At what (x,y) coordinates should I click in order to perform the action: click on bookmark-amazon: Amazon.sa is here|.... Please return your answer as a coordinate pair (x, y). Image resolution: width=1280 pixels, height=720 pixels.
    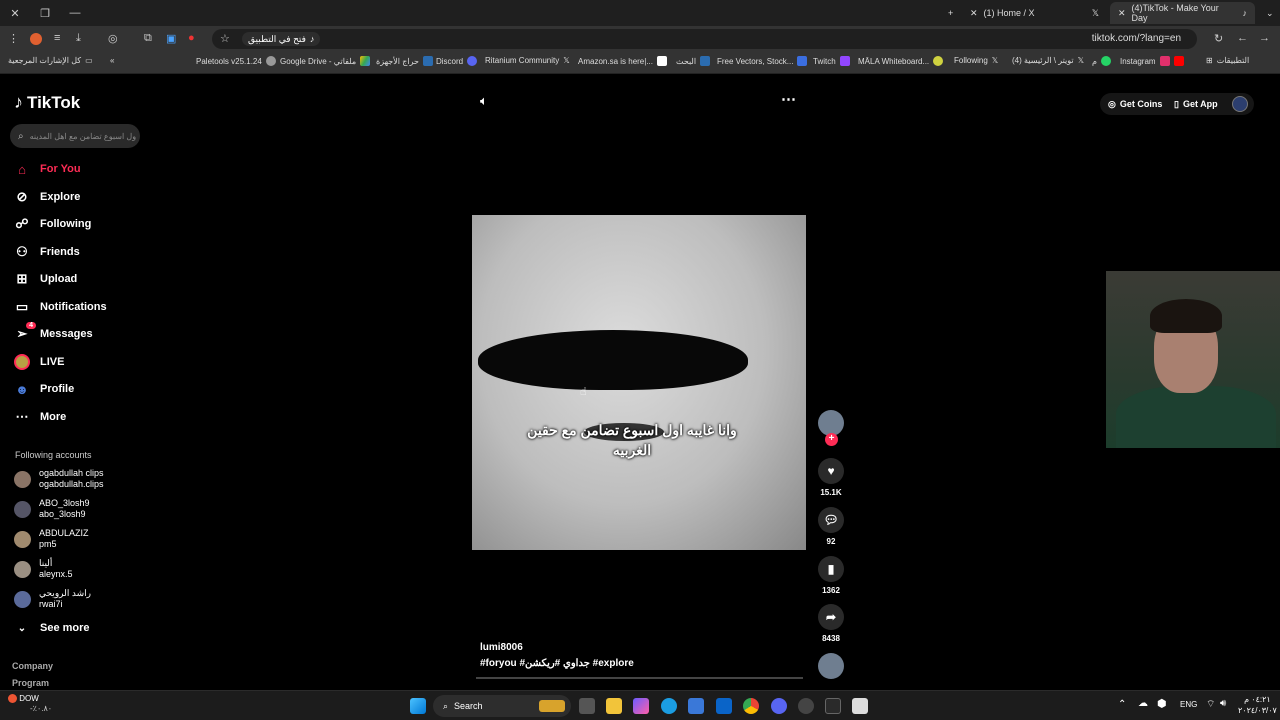
    Looking at the image, I should click on (622, 61).